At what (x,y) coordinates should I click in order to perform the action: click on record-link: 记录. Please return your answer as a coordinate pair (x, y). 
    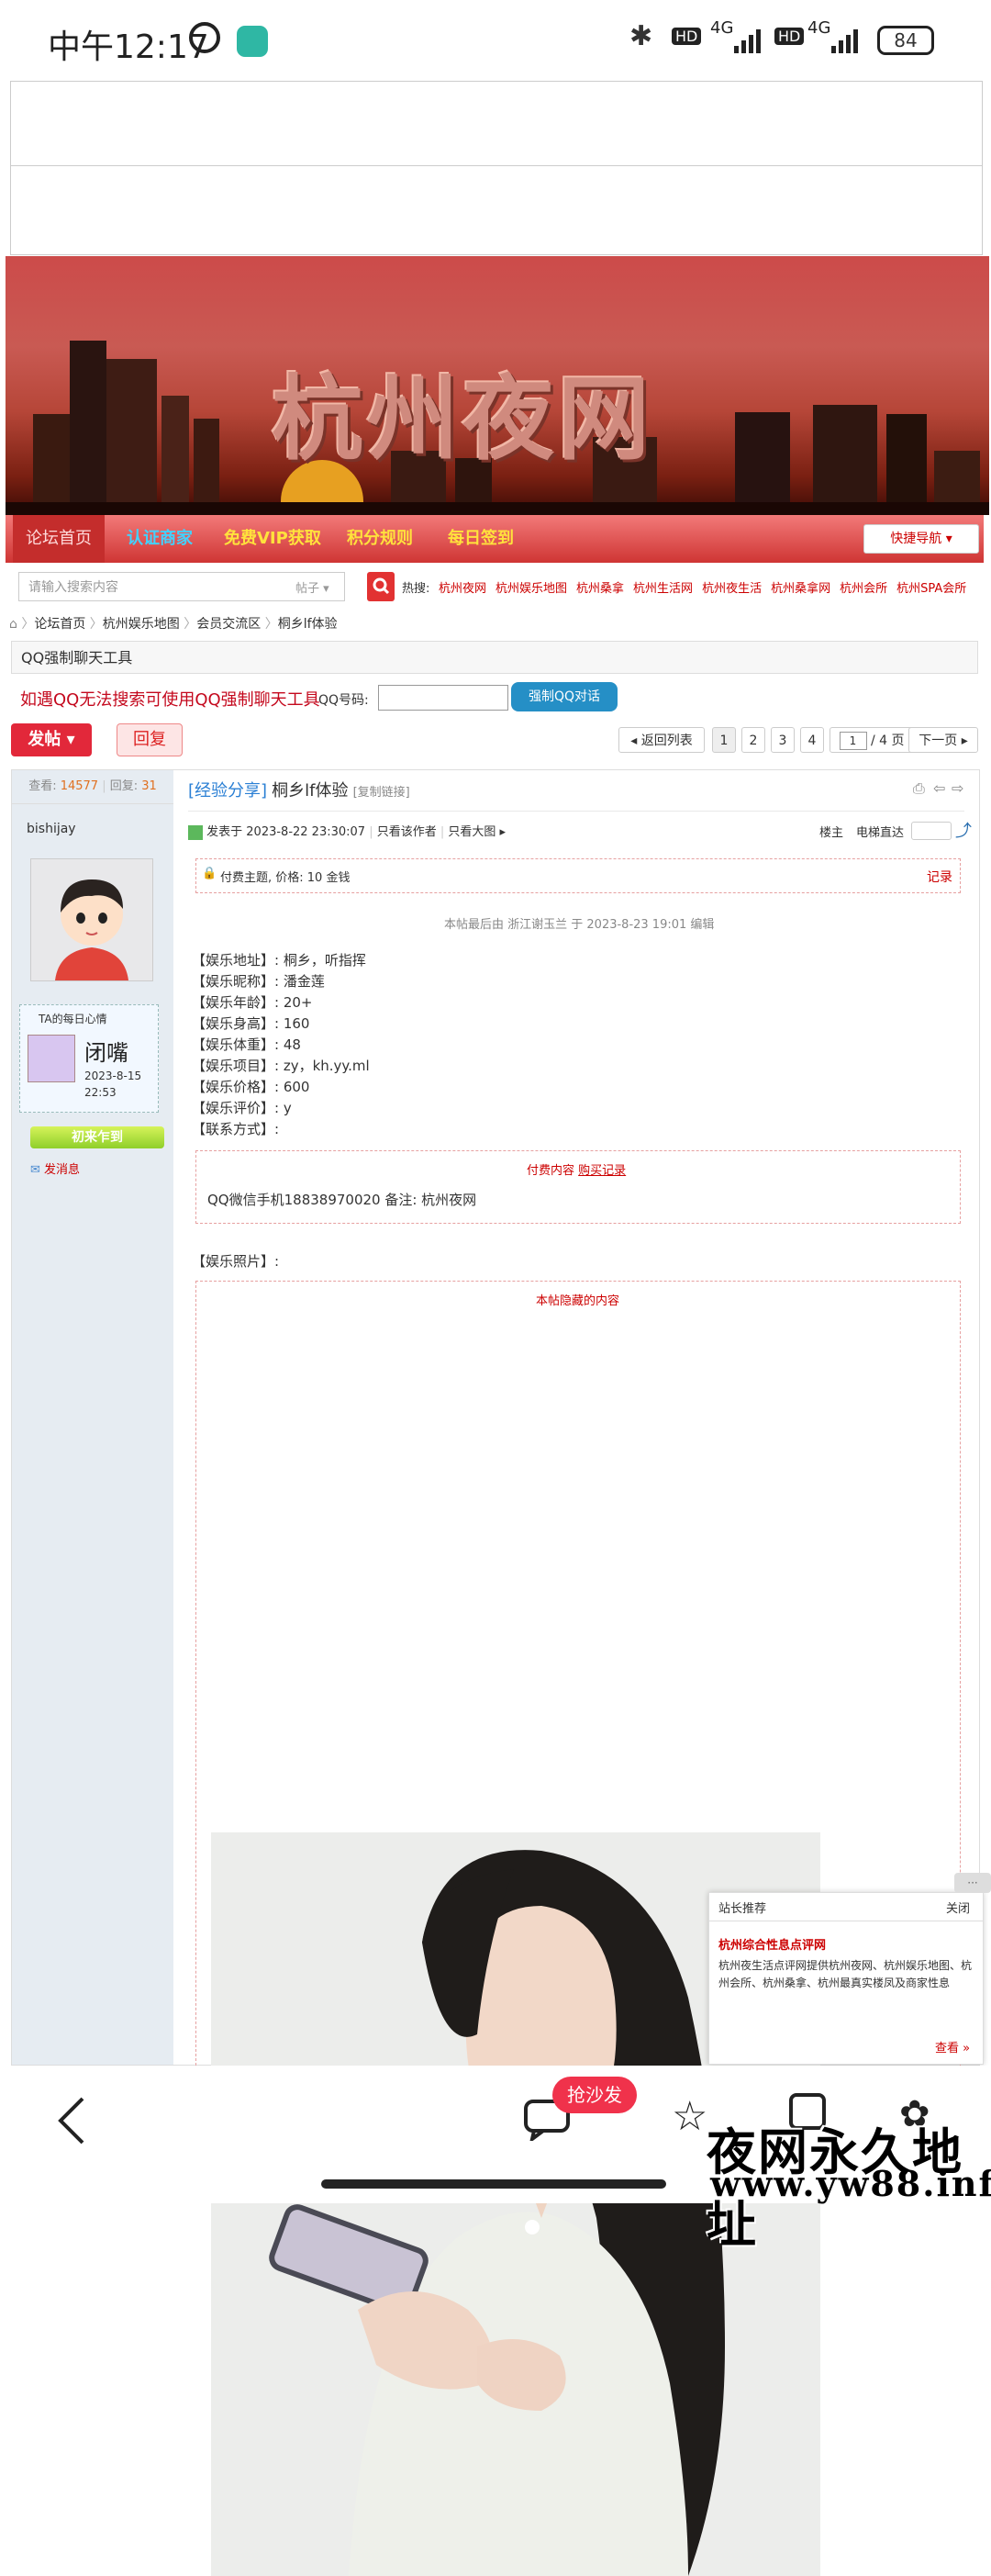
    Looking at the image, I should click on (939, 877).